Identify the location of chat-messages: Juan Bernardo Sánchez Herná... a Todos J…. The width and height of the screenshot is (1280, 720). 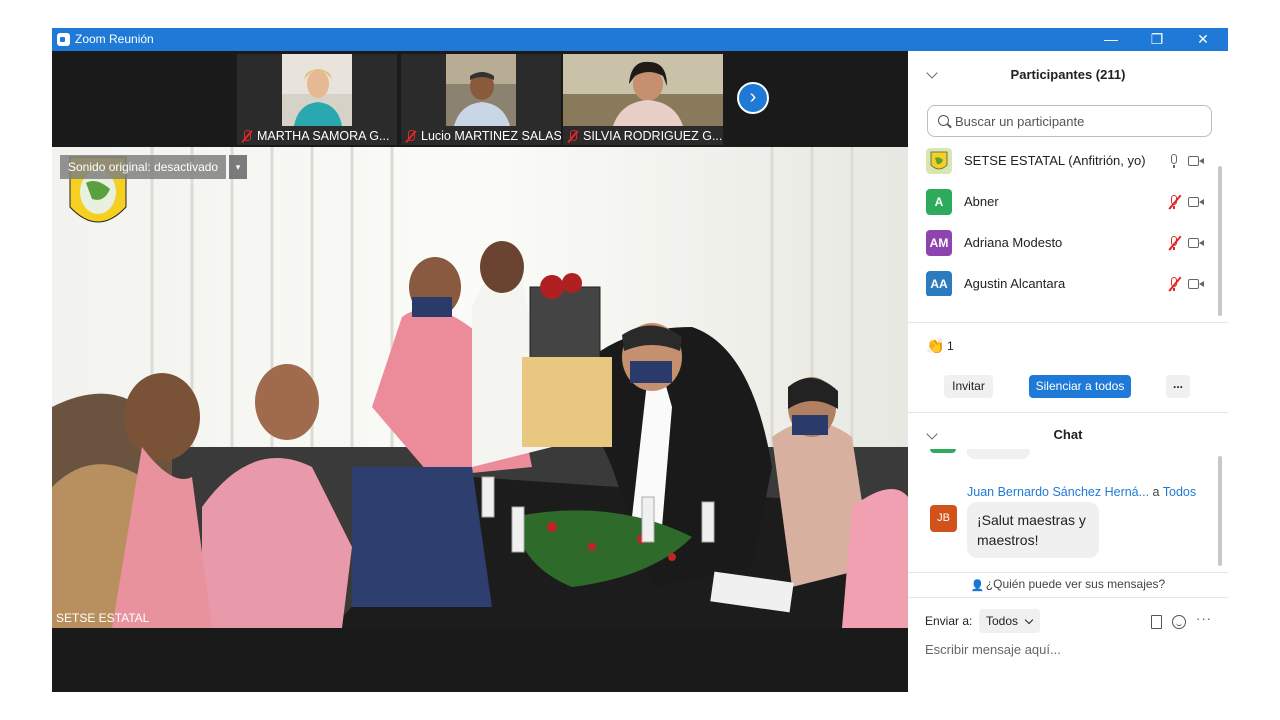
(1068, 510).